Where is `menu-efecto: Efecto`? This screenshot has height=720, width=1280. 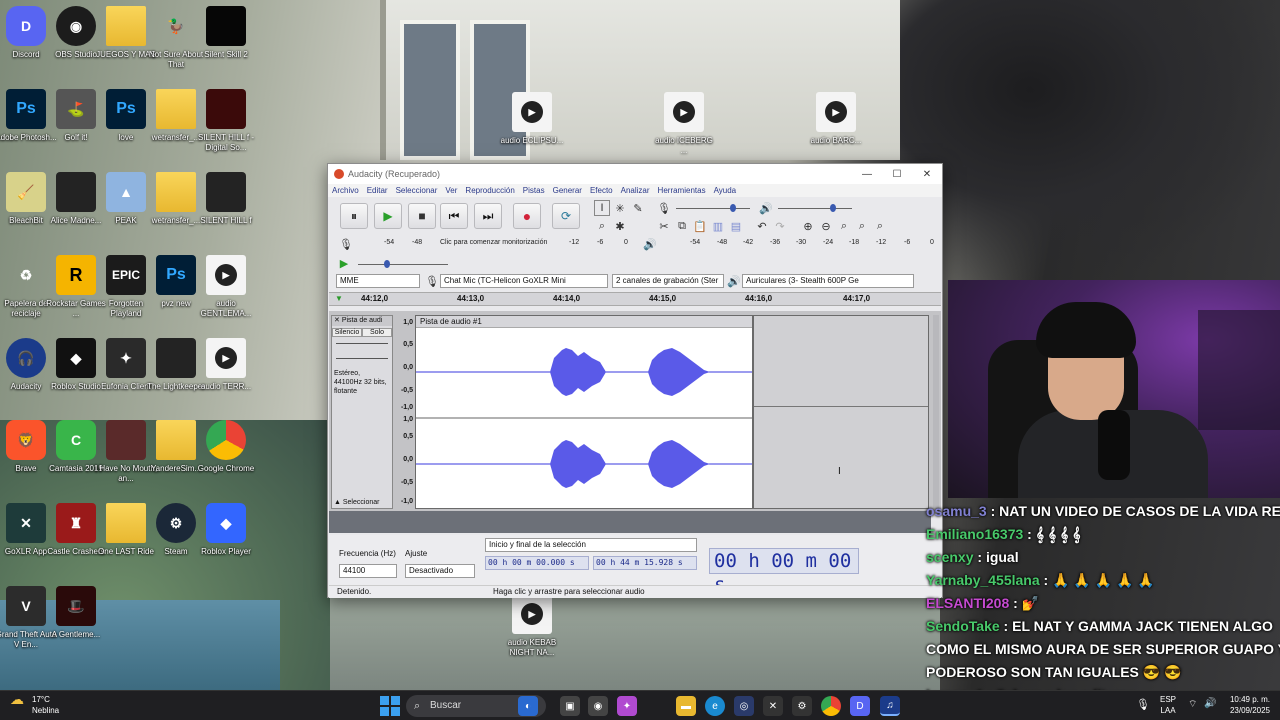
menu-efecto: Efecto is located at coordinates (601, 190).